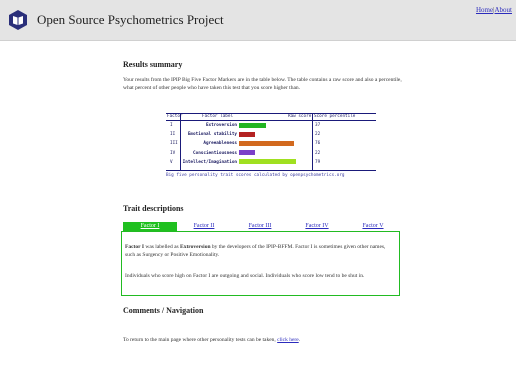 This screenshot has height=388, width=516. I want to click on return-text-end: ., so click(299, 340).